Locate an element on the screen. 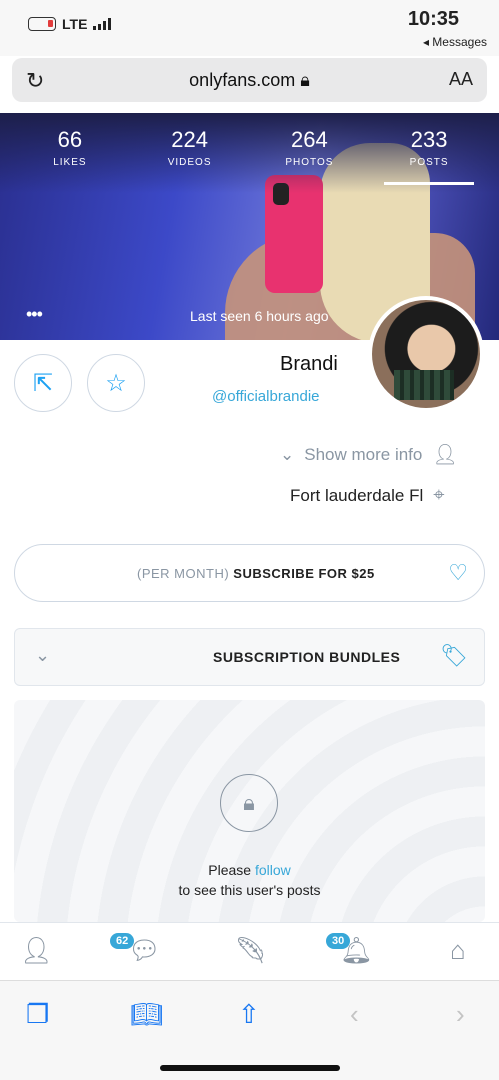 The image size is (499, 1080). status-bar: LTE 10:35 ◂ Messages is located at coordinates (249, 28).